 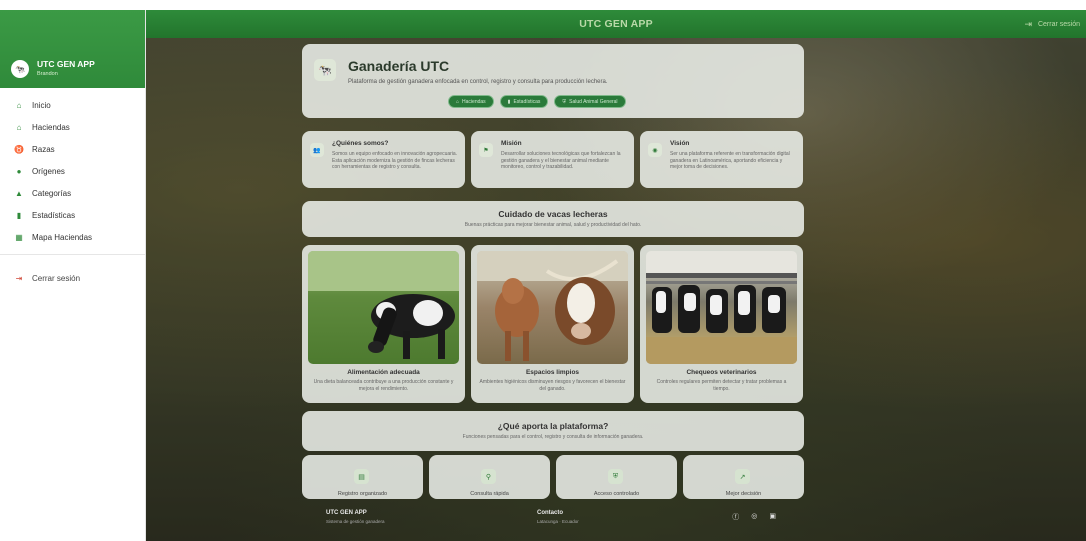 What do you see at coordinates (553, 214) in the screenshot?
I see `care-section-title: Cuidado de vacas lecheras` at bounding box center [553, 214].